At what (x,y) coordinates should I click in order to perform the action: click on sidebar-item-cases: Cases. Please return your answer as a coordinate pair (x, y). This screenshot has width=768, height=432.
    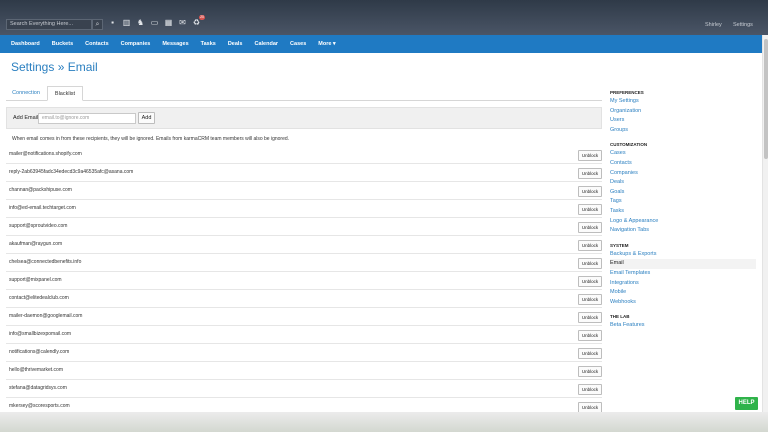
    Looking at the image, I should click on (683, 154).